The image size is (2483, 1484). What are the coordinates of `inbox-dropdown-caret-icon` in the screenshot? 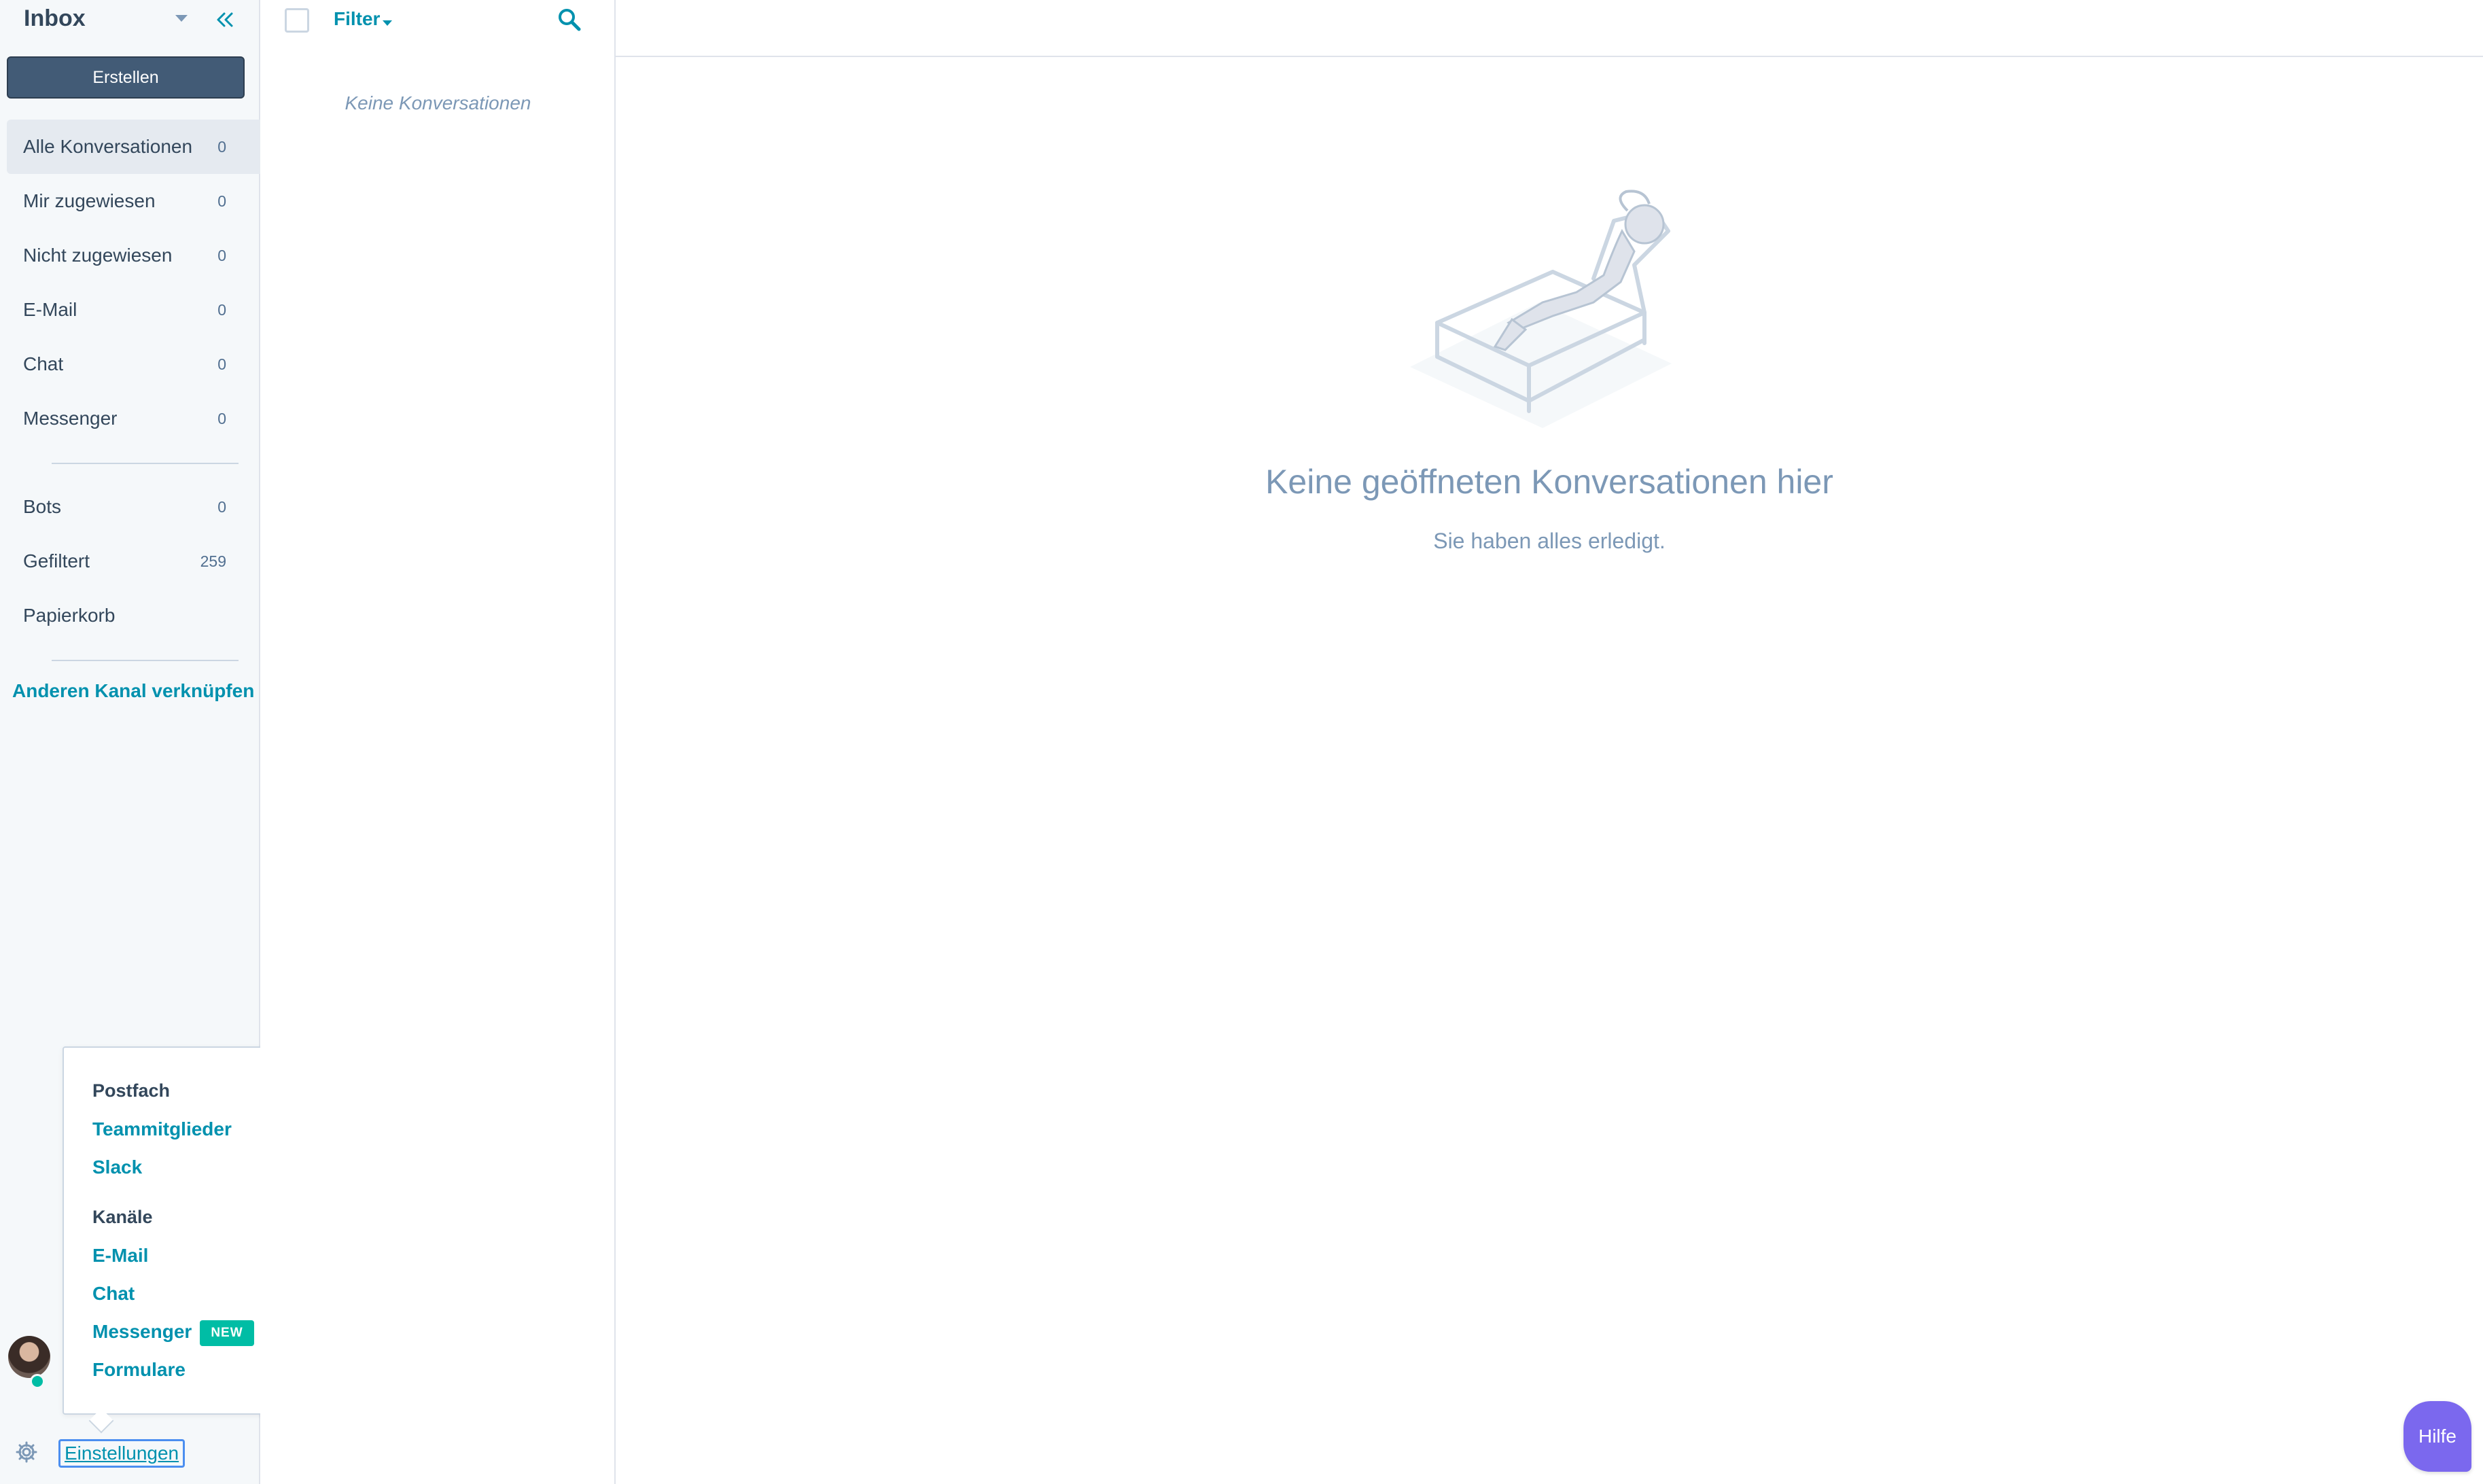 It's located at (181, 18).